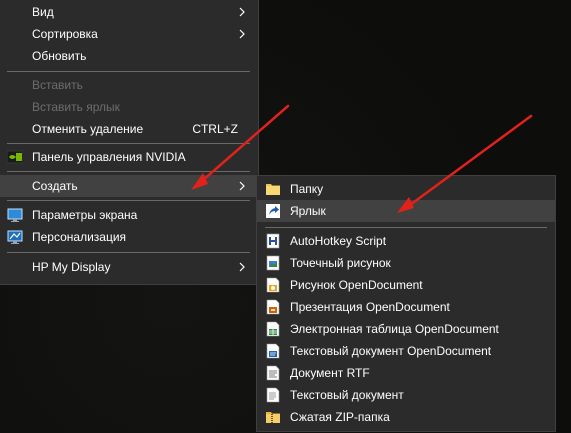 The height and width of the screenshot is (433, 571). Describe the element at coordinates (129, 12) in the screenshot. I see `menu-item-view: Вид` at that location.